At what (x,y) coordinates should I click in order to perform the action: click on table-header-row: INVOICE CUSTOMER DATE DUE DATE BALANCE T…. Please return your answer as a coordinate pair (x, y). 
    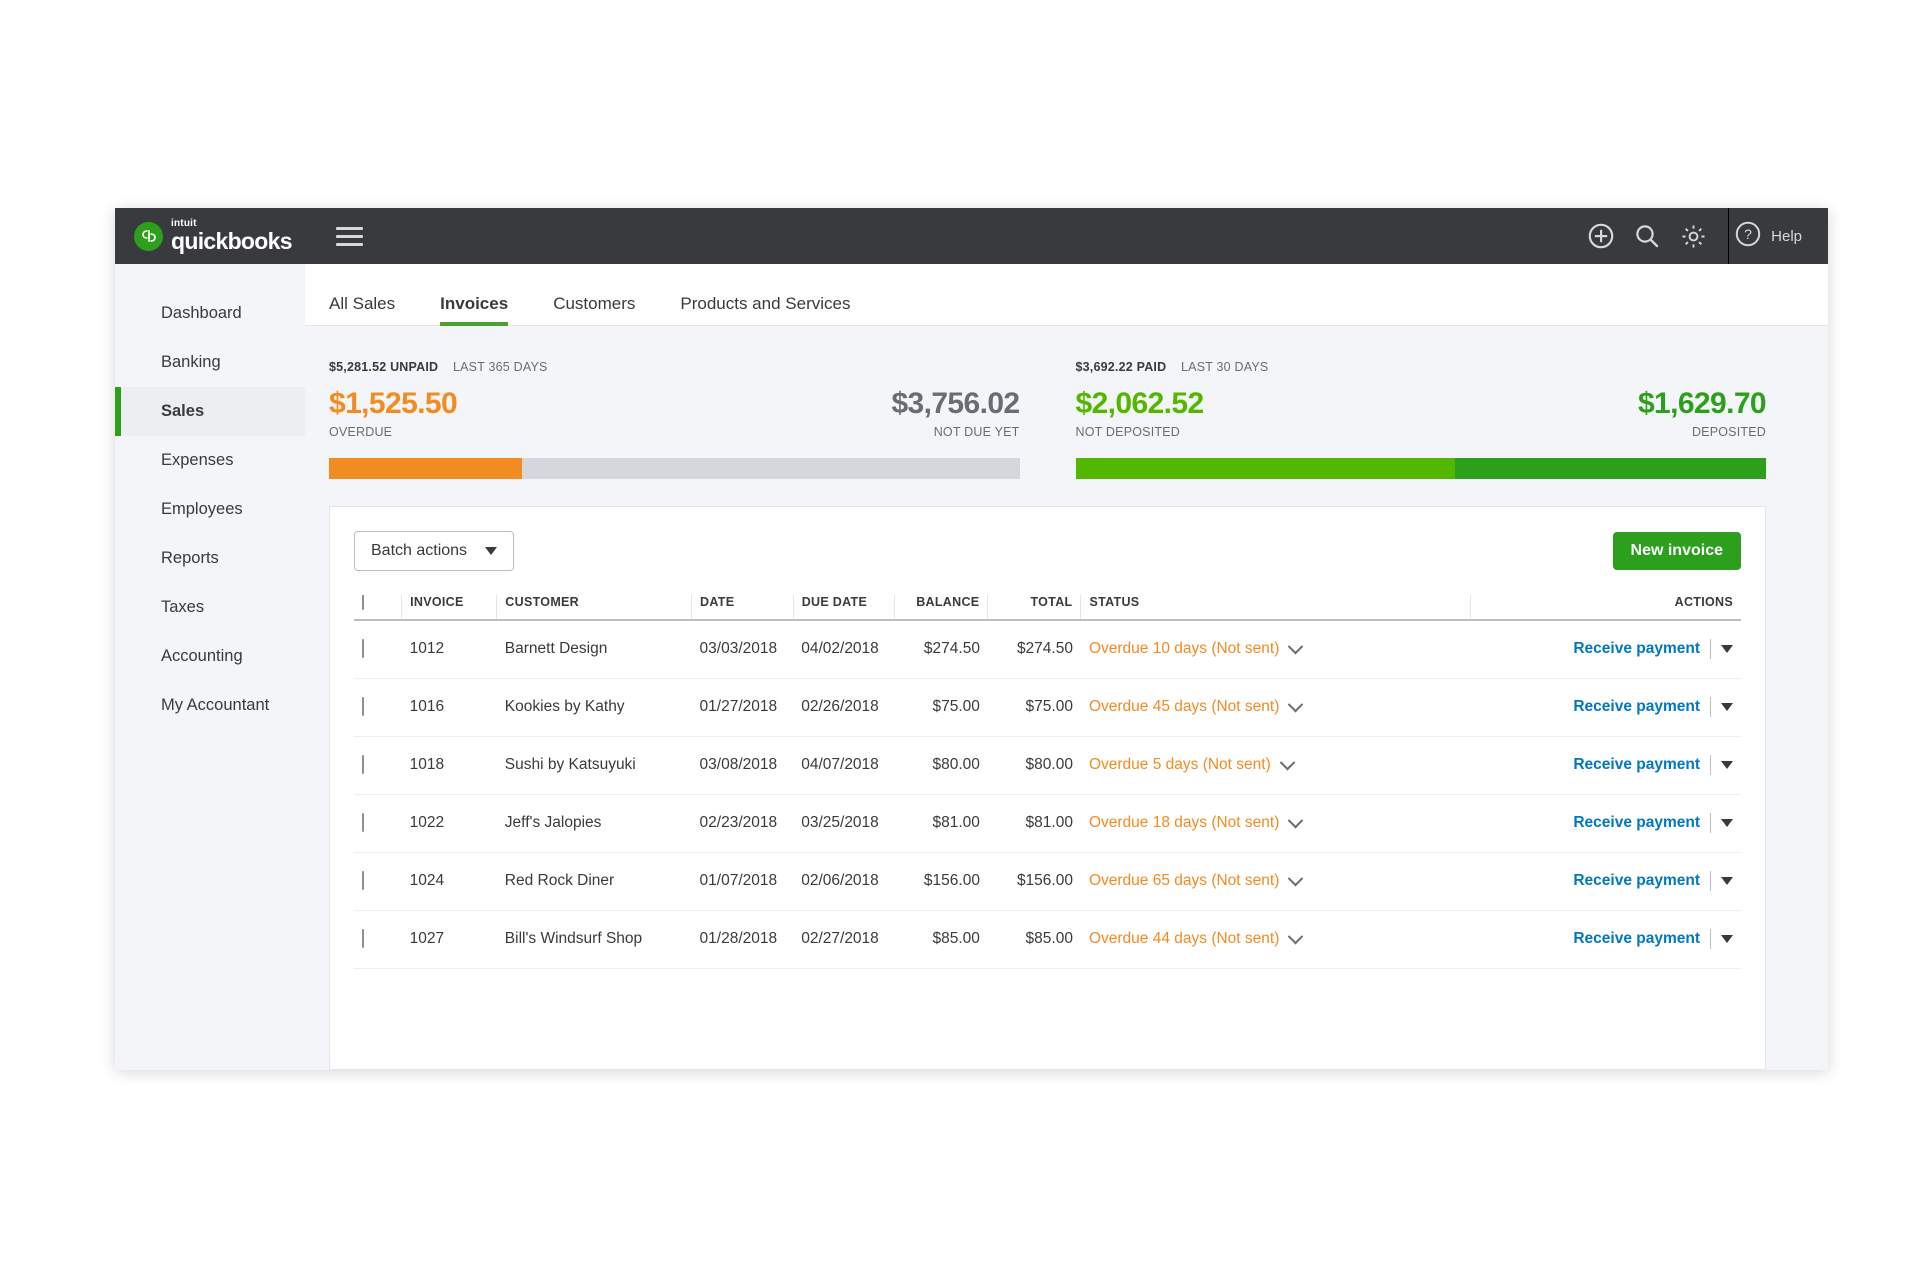
    Looking at the image, I should click on (1047, 607).